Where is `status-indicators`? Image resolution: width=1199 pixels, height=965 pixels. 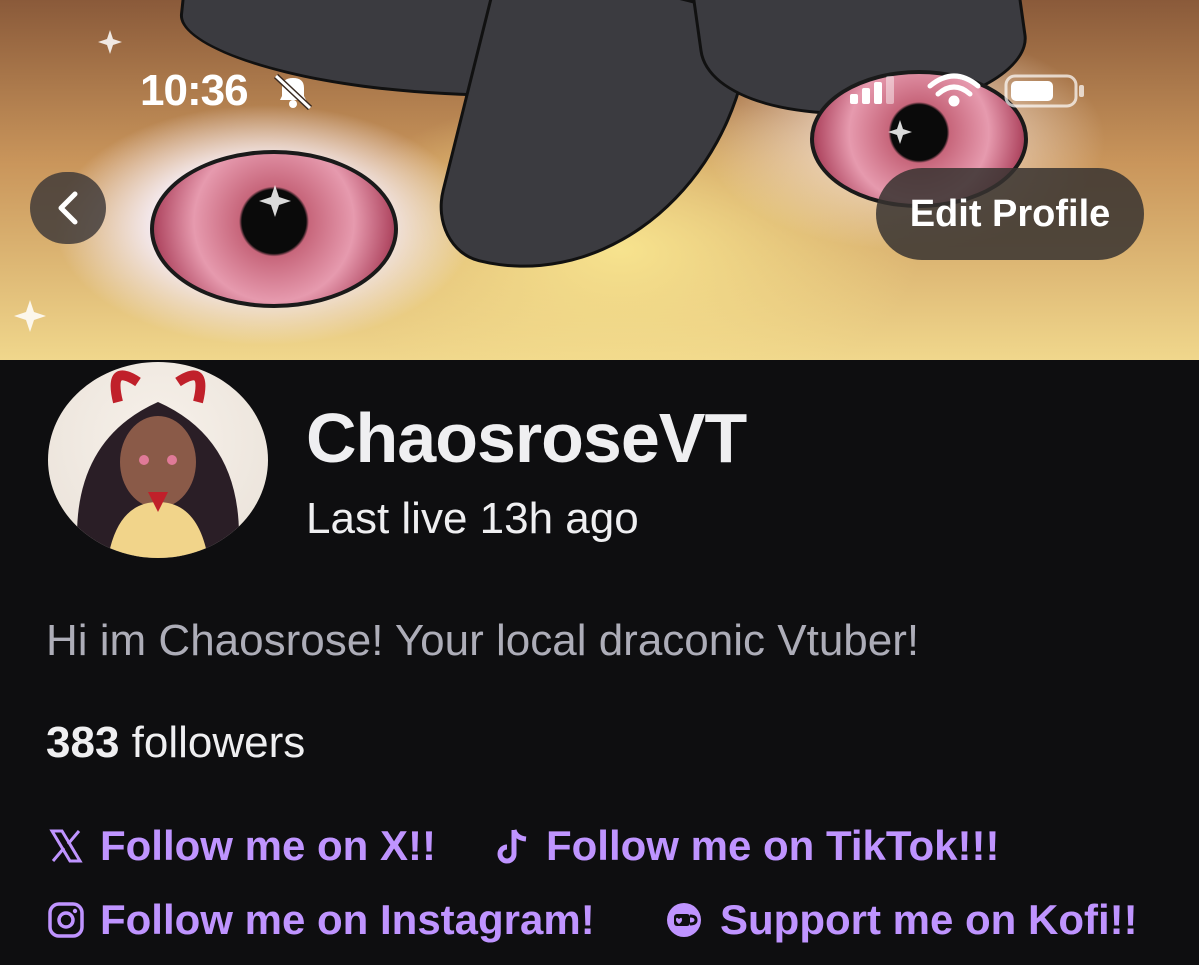
status-indicators is located at coordinates (967, 90).